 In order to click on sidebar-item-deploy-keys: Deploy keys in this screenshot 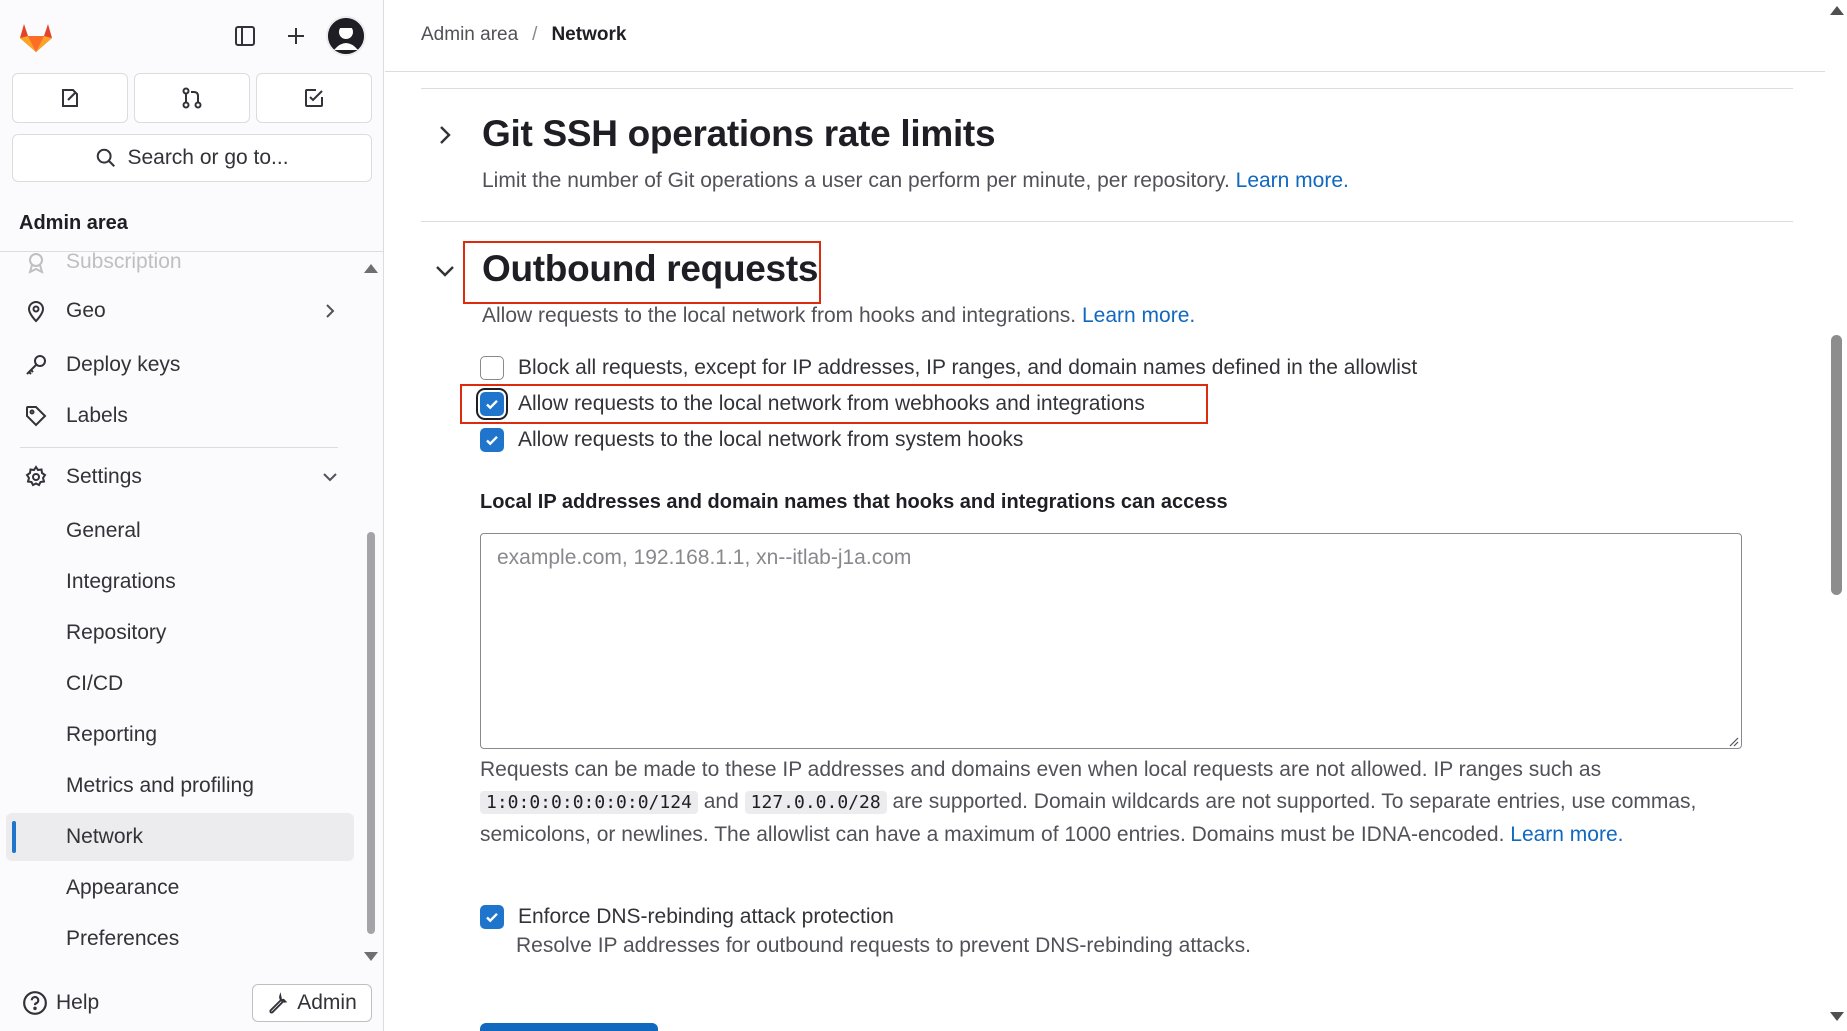, I will do `click(180, 365)`.